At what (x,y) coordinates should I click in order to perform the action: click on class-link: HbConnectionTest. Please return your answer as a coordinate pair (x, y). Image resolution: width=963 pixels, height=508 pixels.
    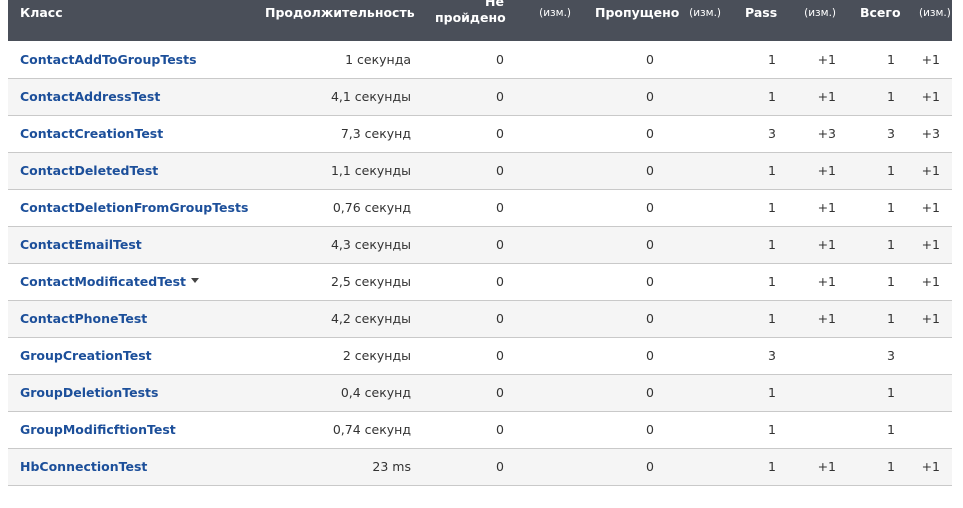
    Looking at the image, I should click on (83, 466).